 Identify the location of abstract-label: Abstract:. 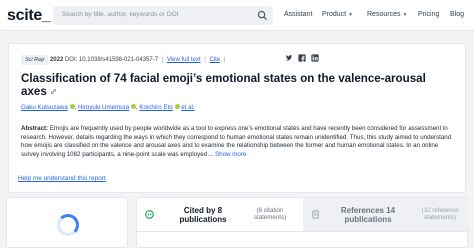
(35, 128).